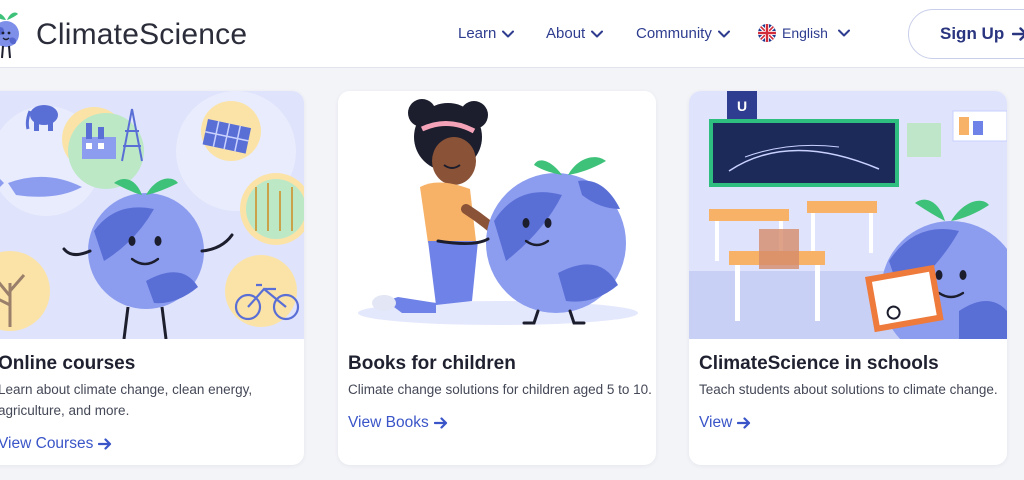  I want to click on brand-name: ClimateScience, so click(141, 35).